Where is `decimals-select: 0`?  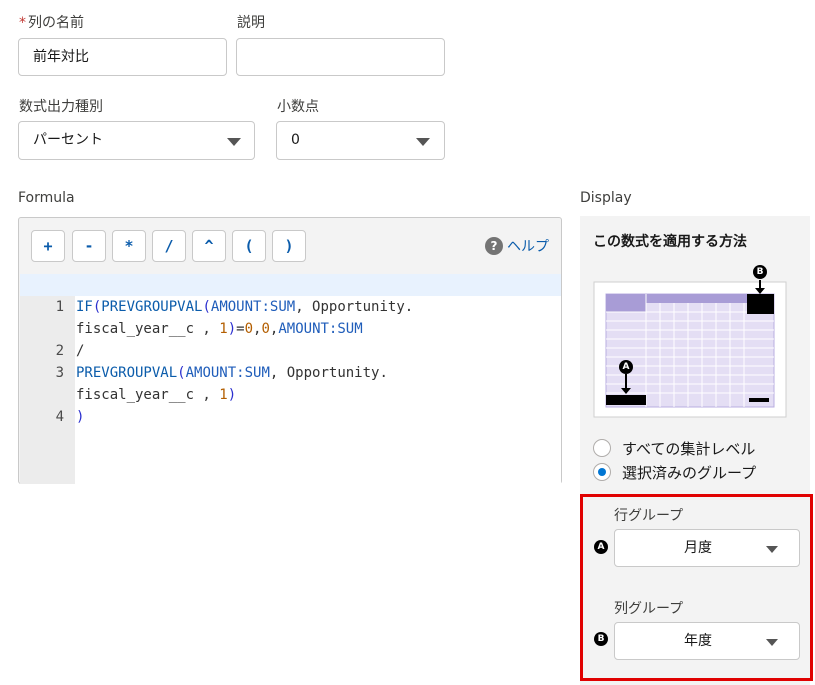 decimals-select: 0 is located at coordinates (360, 140).